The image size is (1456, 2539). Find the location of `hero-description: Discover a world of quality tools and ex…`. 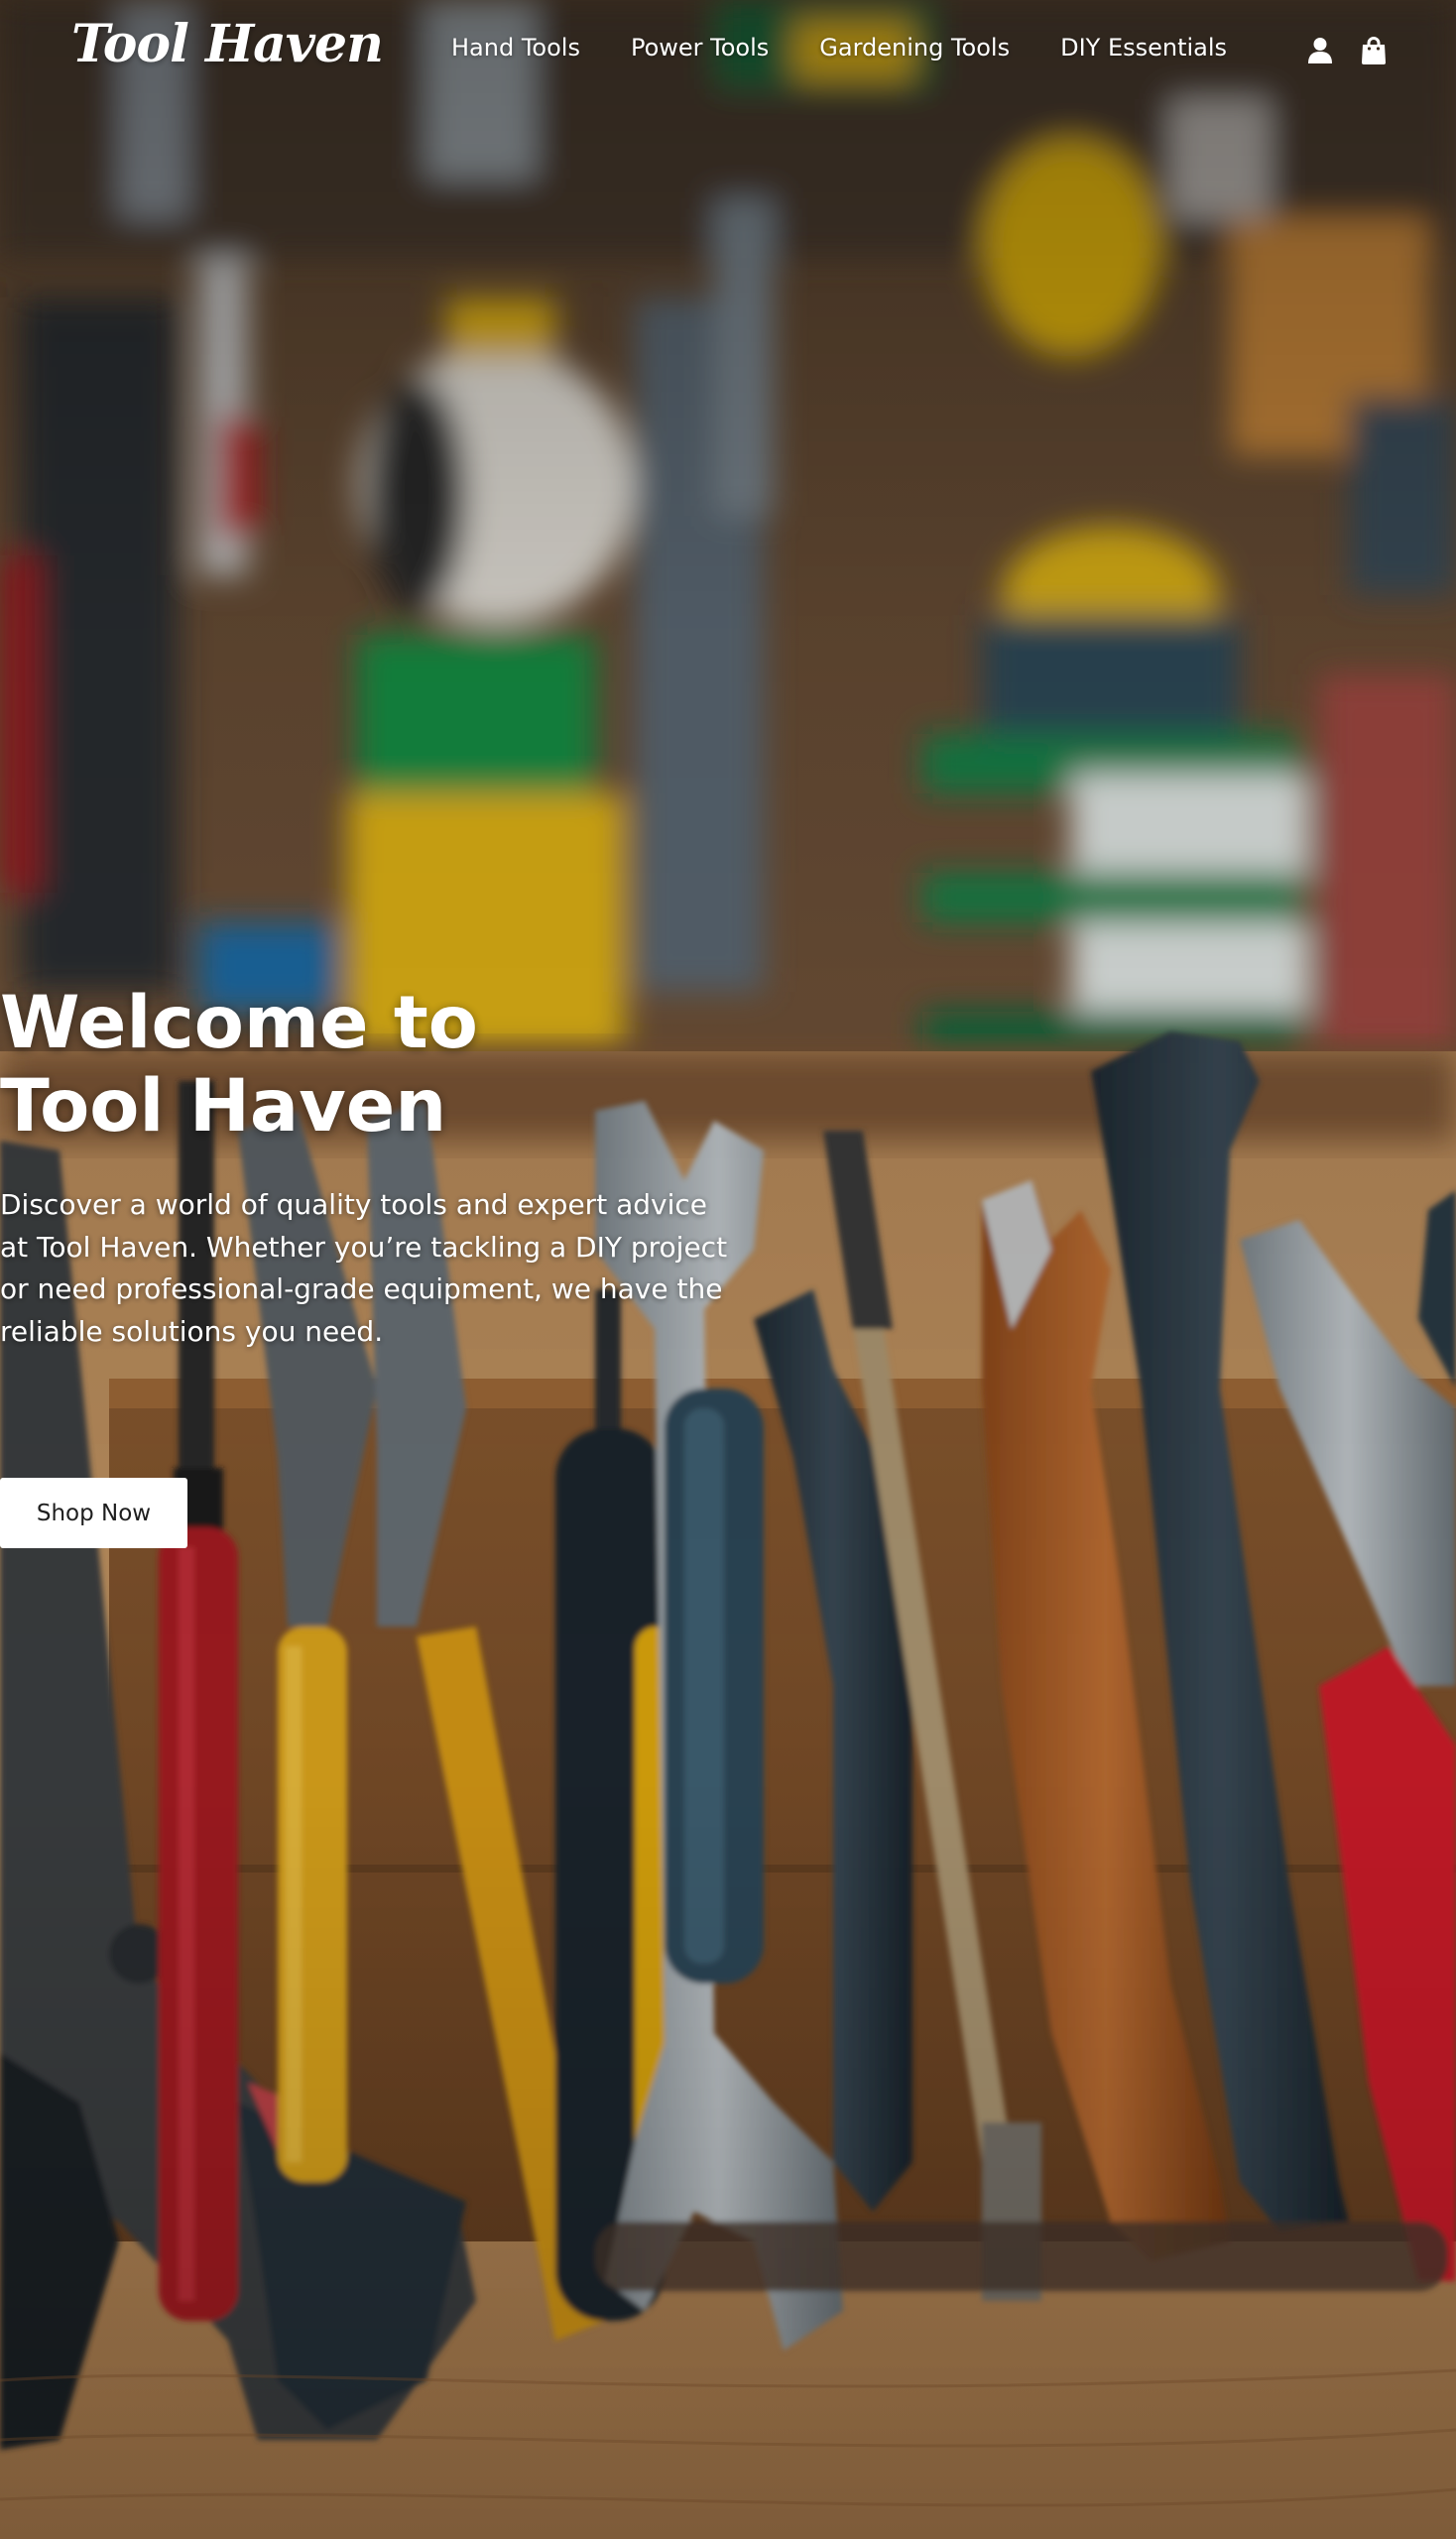

hero-description: Discover a world of quality tools and ex… is located at coordinates (364, 1268).